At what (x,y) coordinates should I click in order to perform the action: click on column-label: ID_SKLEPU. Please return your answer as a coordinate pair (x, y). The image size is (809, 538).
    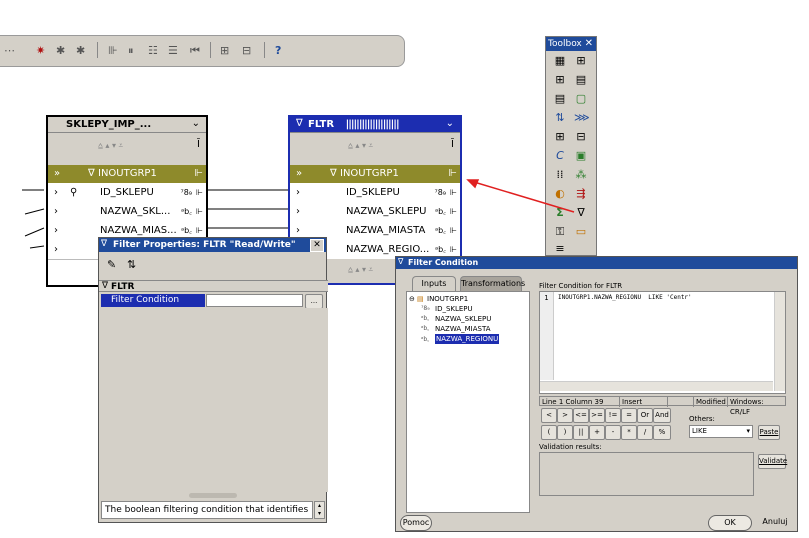
    Looking at the image, I should click on (127, 192).